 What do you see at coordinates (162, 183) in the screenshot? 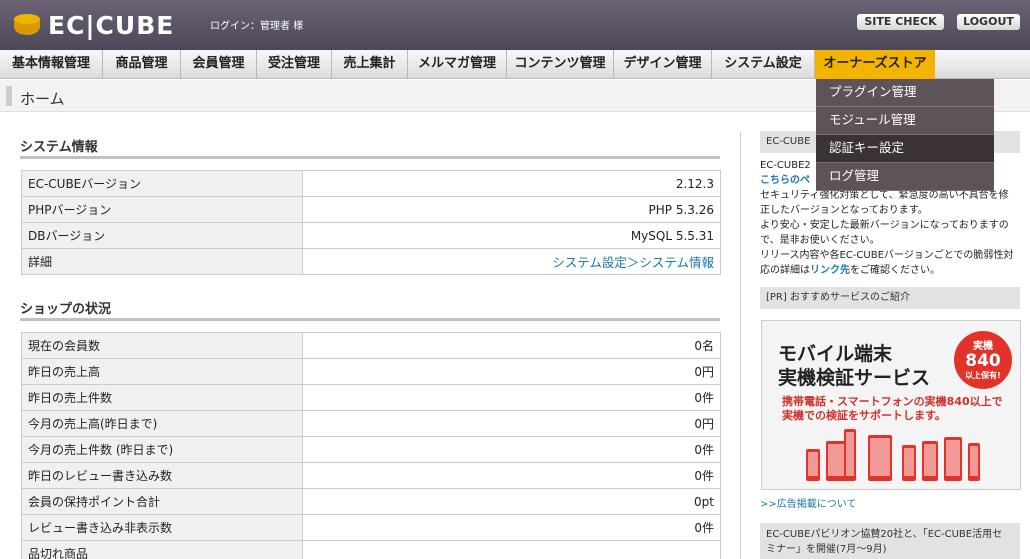
I see `row-key: EC-CUBEバージョン` at bounding box center [162, 183].